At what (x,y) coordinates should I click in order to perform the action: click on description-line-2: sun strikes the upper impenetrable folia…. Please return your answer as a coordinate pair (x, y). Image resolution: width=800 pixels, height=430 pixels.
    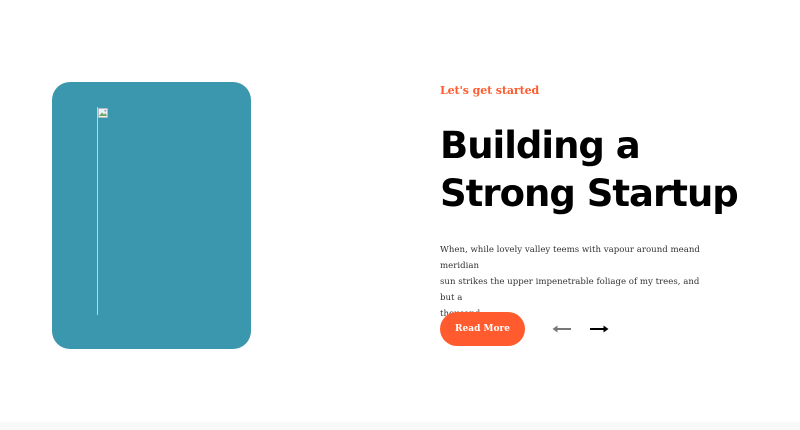
    Looking at the image, I should click on (570, 290).